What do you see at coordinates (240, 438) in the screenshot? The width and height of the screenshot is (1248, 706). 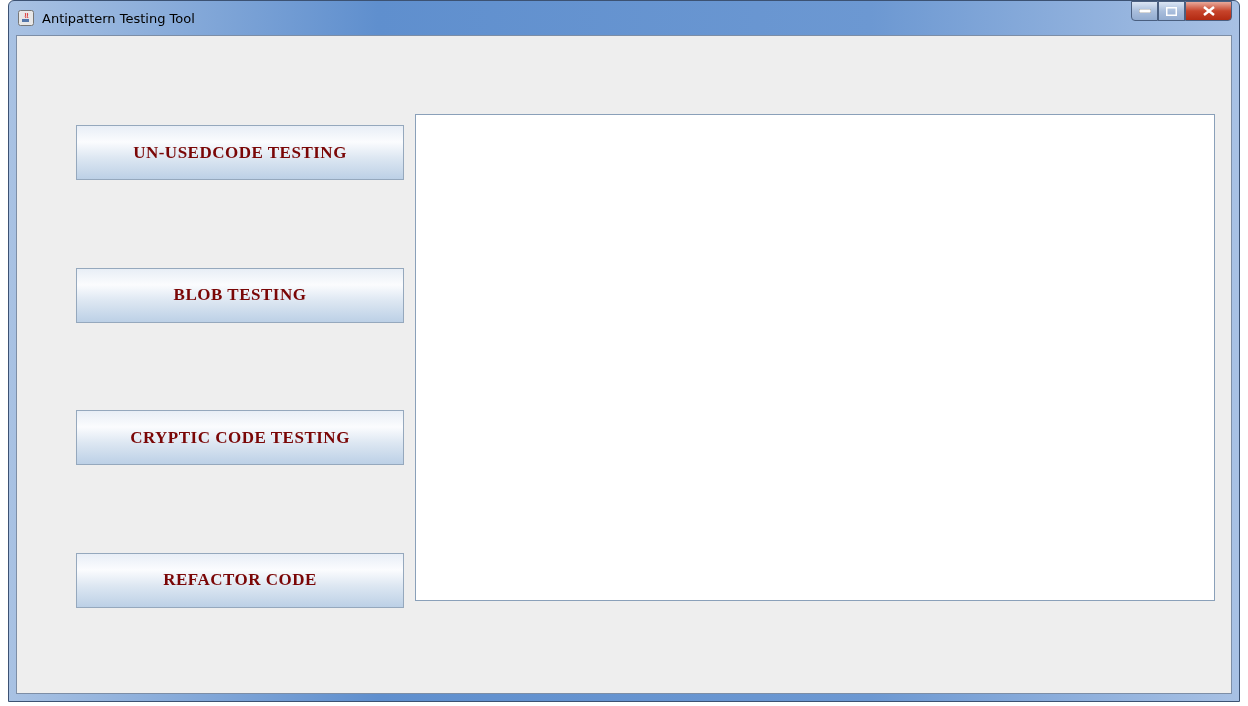 I see `testing-button: CRYPTIC CODE TESTING` at bounding box center [240, 438].